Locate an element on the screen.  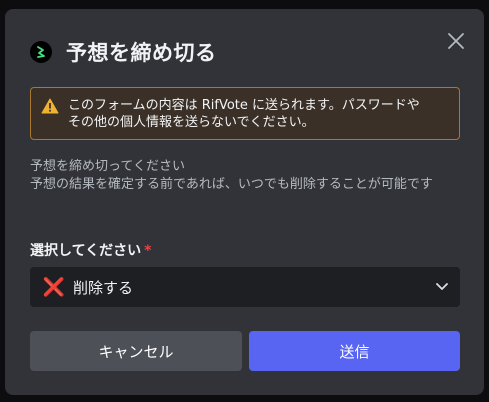
select-label: 選択してください * is located at coordinates (91, 250).